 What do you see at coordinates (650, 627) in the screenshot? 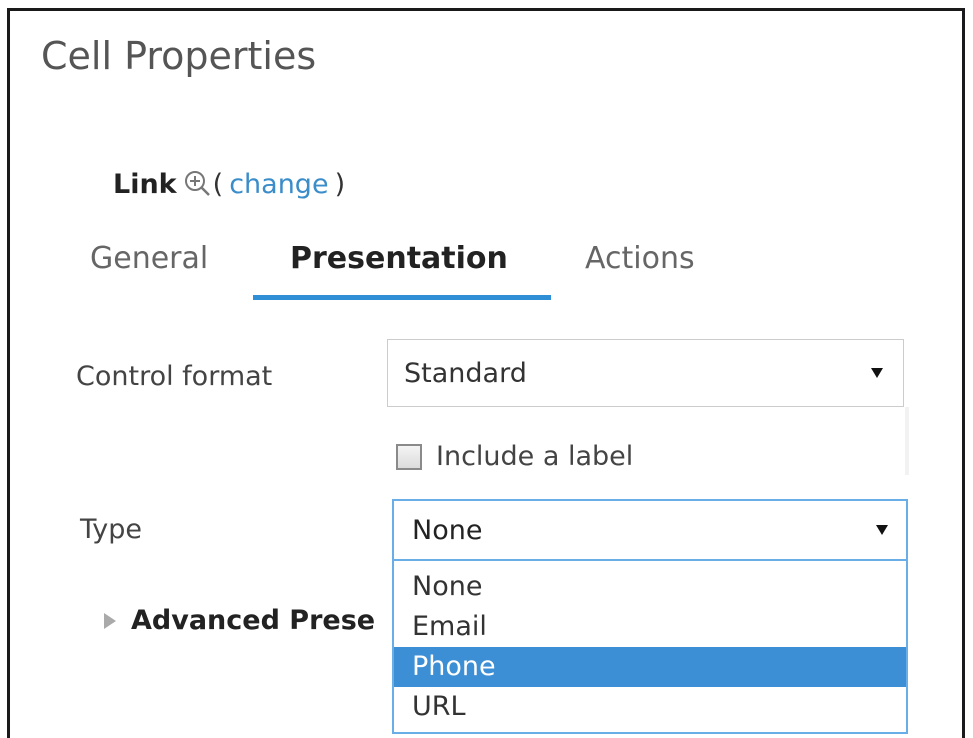
I see `type-option-email: Email` at bounding box center [650, 627].